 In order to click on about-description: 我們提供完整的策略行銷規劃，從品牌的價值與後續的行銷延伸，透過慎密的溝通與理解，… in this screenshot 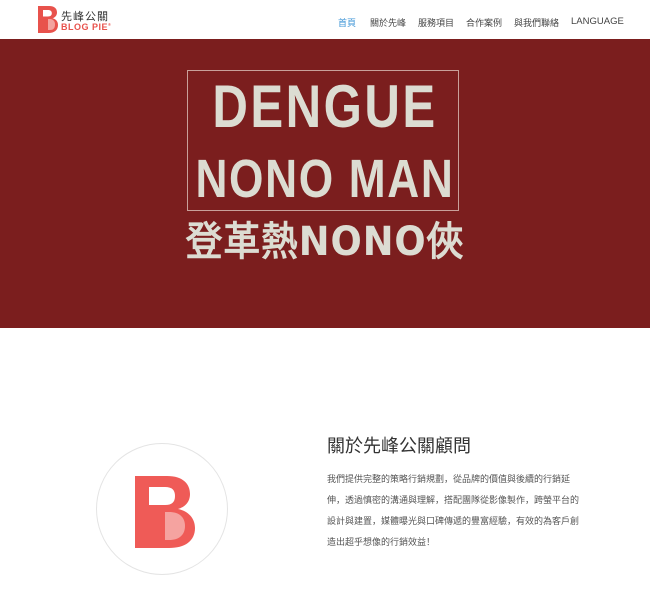, I will do `click(453, 511)`.